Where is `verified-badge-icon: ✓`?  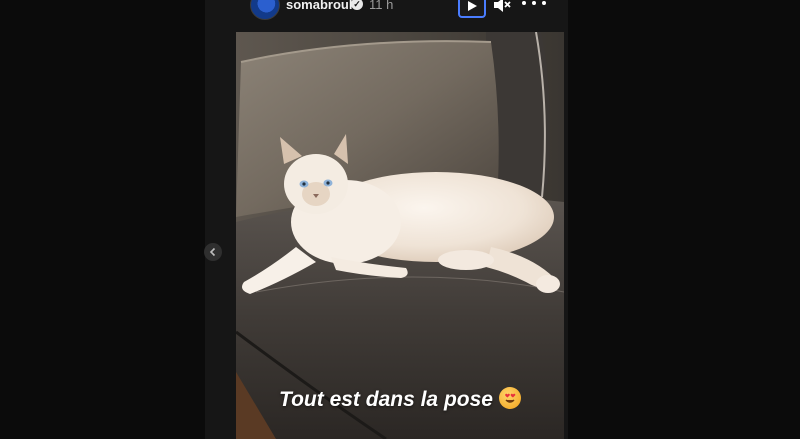 verified-badge-icon: ✓ is located at coordinates (357, 5).